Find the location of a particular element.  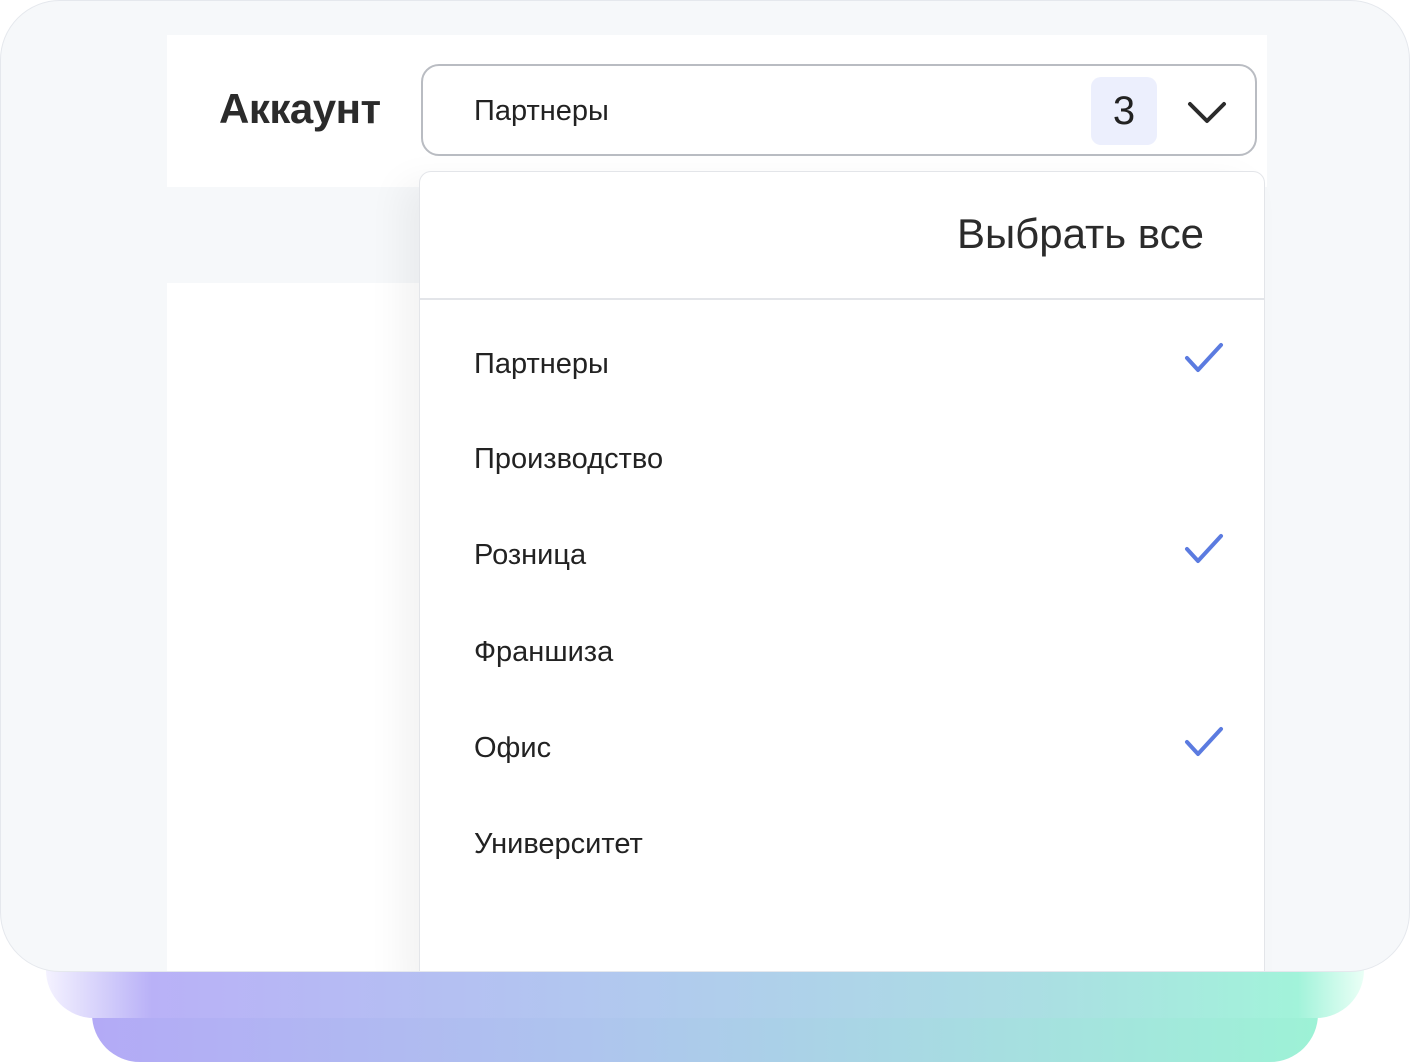

account-label: Аккаунт is located at coordinates (300, 108).